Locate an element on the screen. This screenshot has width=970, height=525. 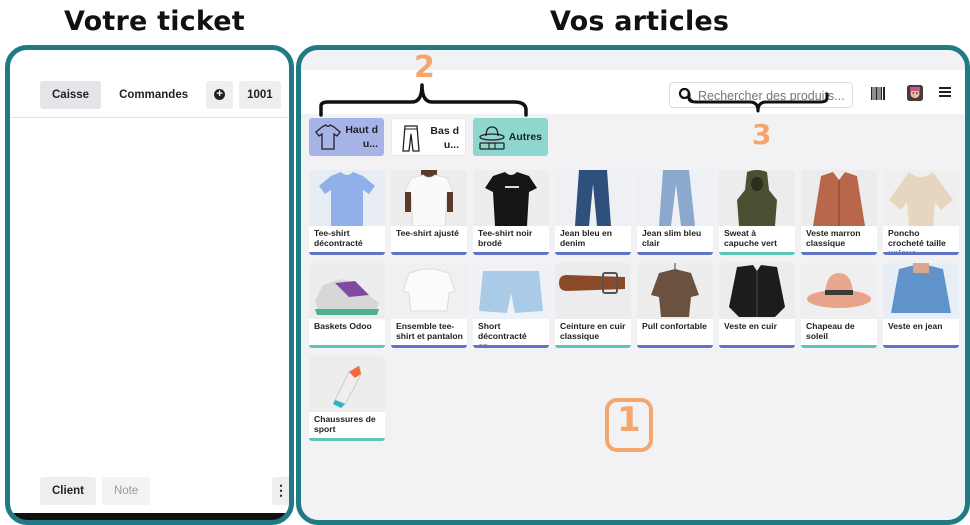
product-card: Chaussures de sport is located at coordinates (347, 398).